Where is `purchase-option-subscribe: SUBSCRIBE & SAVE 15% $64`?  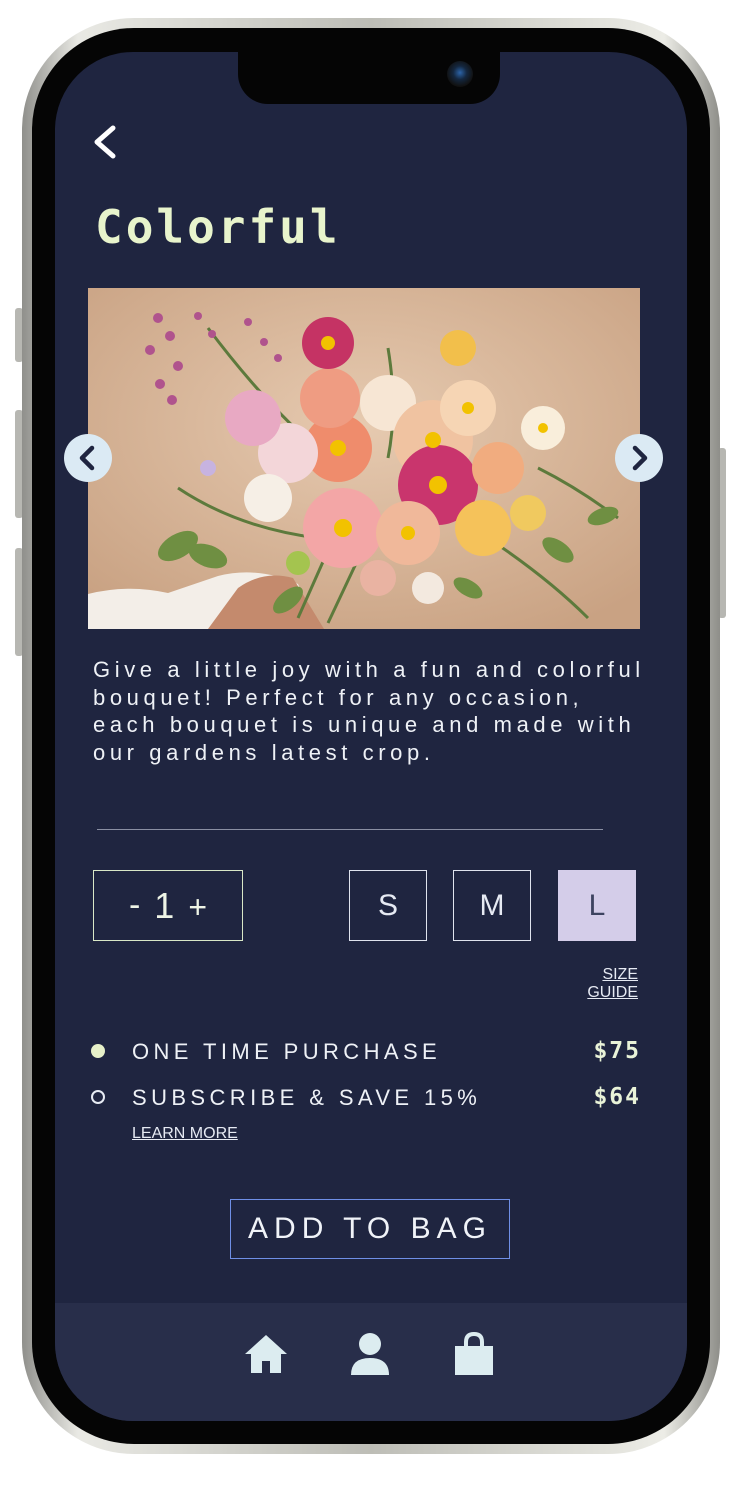 purchase-option-subscribe: SUBSCRIBE & SAVE 15% $64 is located at coordinates (366, 1099).